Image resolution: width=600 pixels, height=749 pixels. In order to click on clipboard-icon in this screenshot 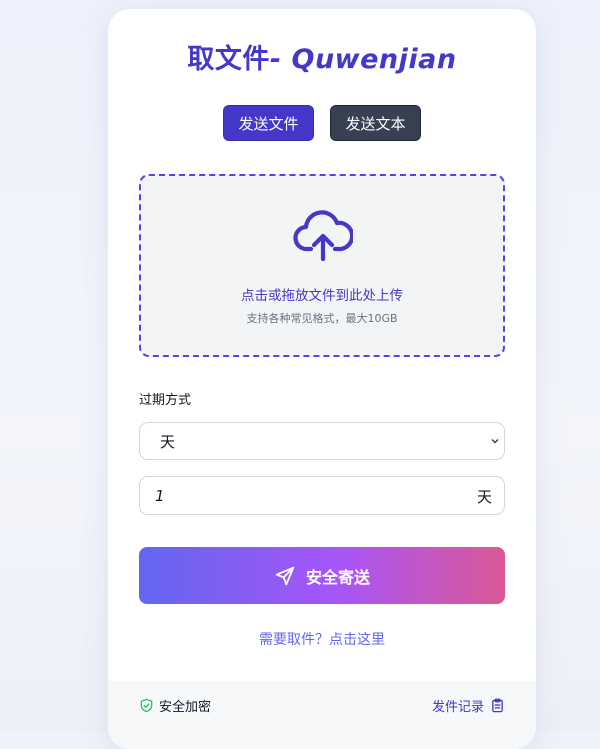, I will do `click(497, 705)`.